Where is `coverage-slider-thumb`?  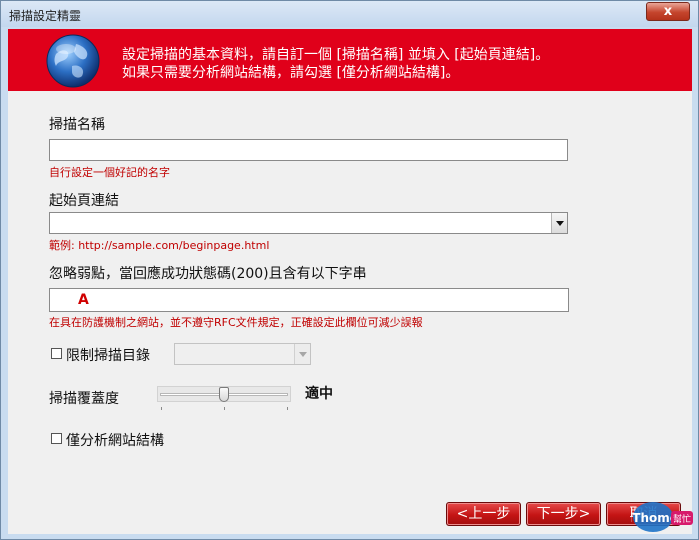
coverage-slider-thumb is located at coordinates (224, 394).